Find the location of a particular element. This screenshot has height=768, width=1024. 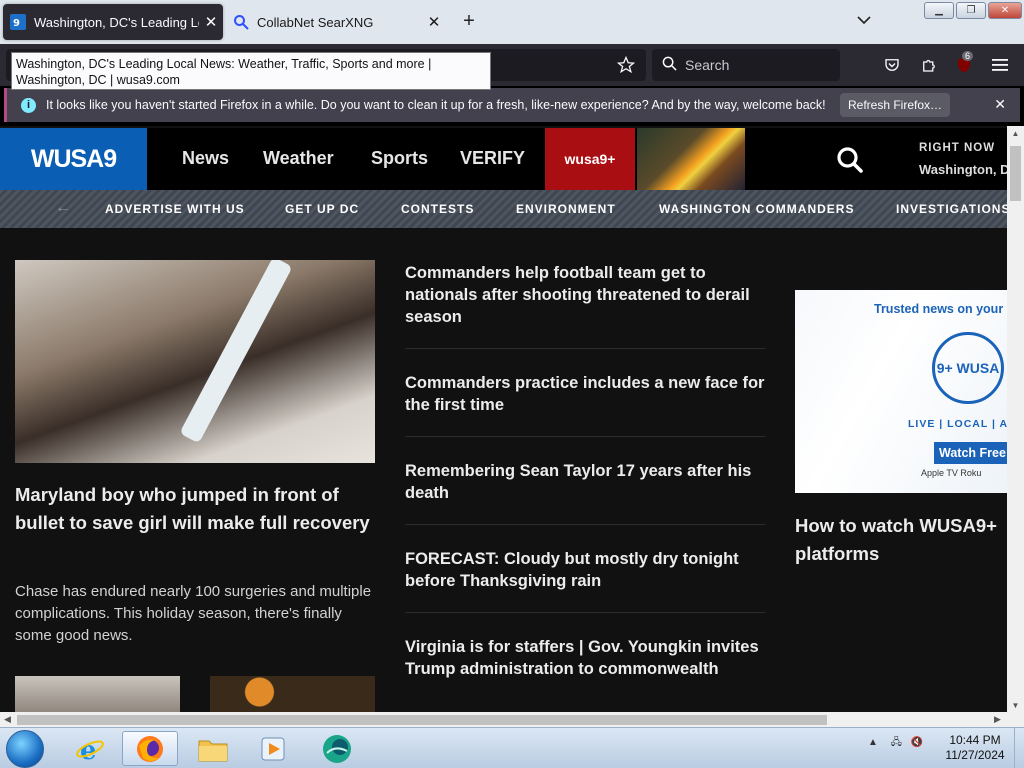

hero-story-image is located at coordinates (195, 361).